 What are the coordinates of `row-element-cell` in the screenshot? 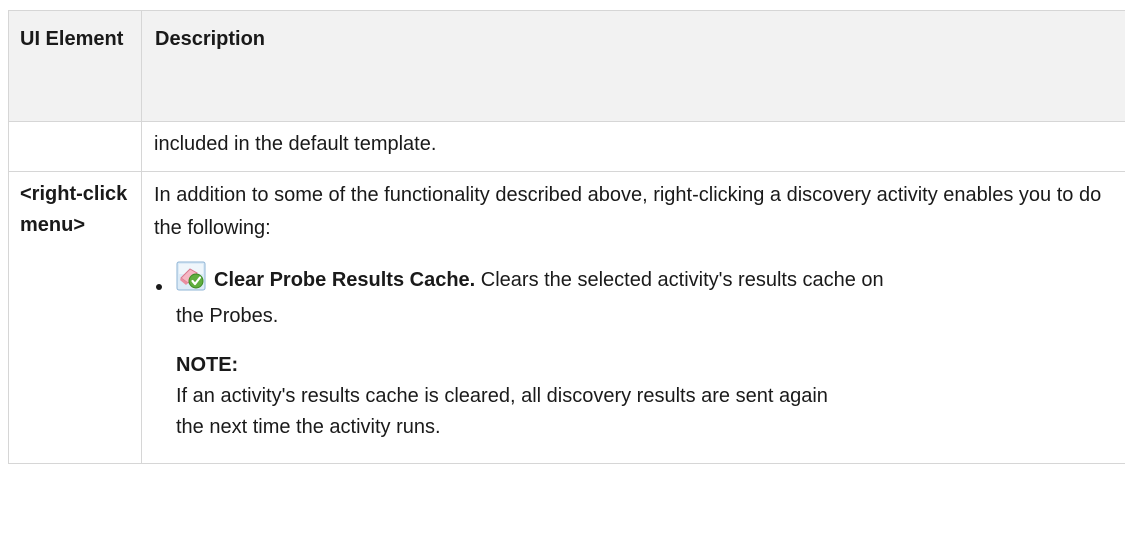 It's located at (75, 146).